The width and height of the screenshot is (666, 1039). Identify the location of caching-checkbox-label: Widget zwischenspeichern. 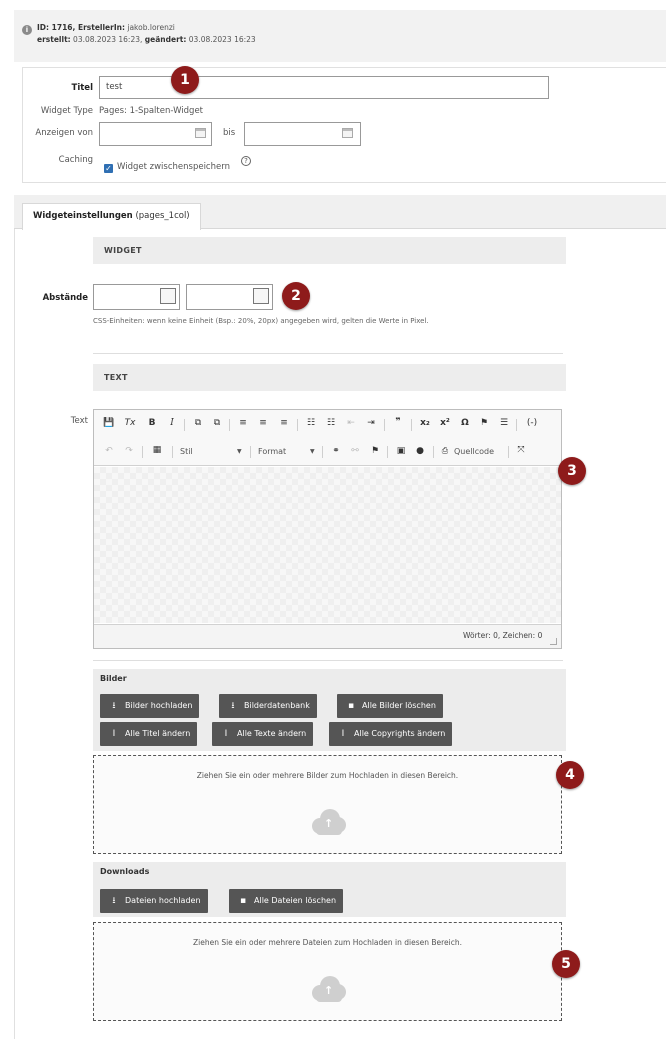
(173, 167).